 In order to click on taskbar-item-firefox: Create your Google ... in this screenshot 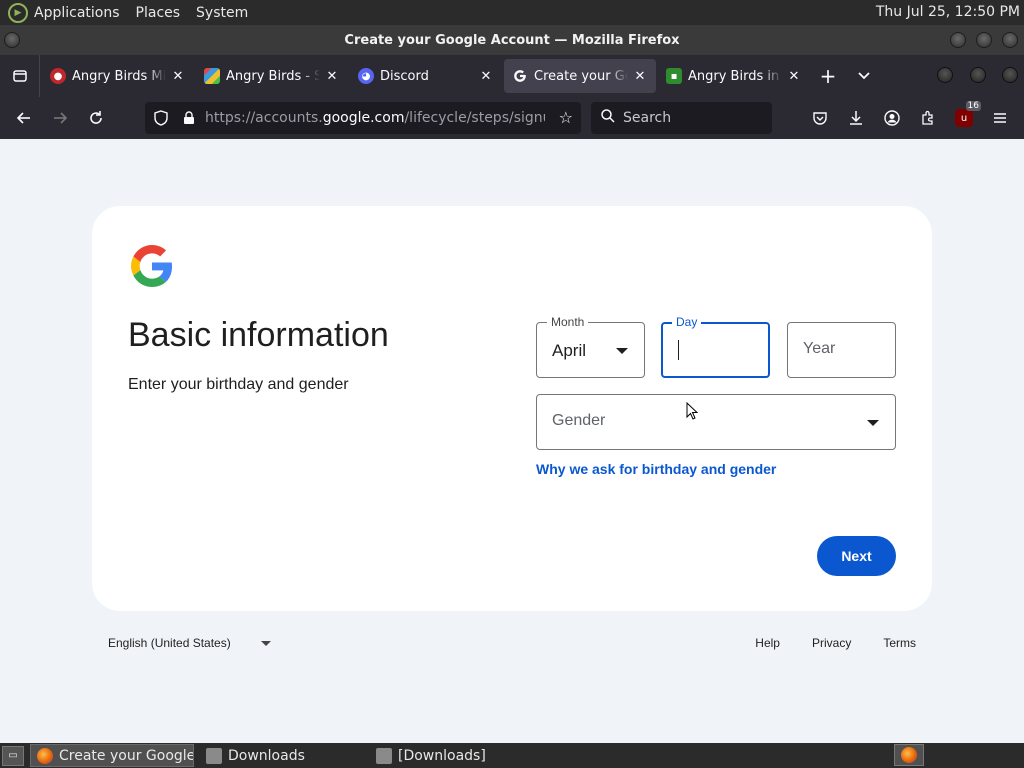, I will do `click(112, 755)`.